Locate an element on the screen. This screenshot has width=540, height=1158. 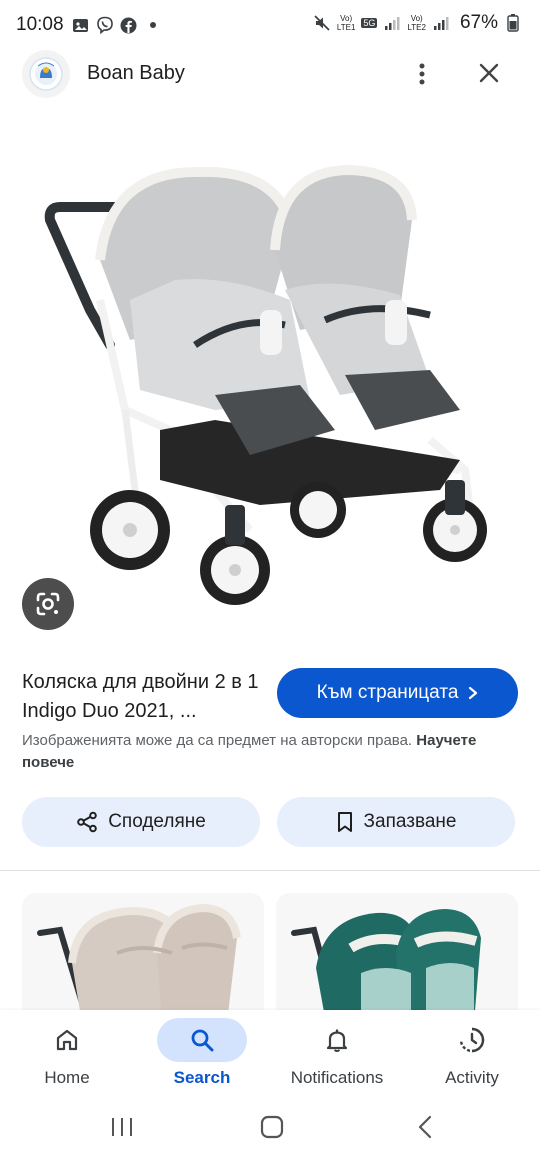
status-time: 10:08 is located at coordinates (40, 24).